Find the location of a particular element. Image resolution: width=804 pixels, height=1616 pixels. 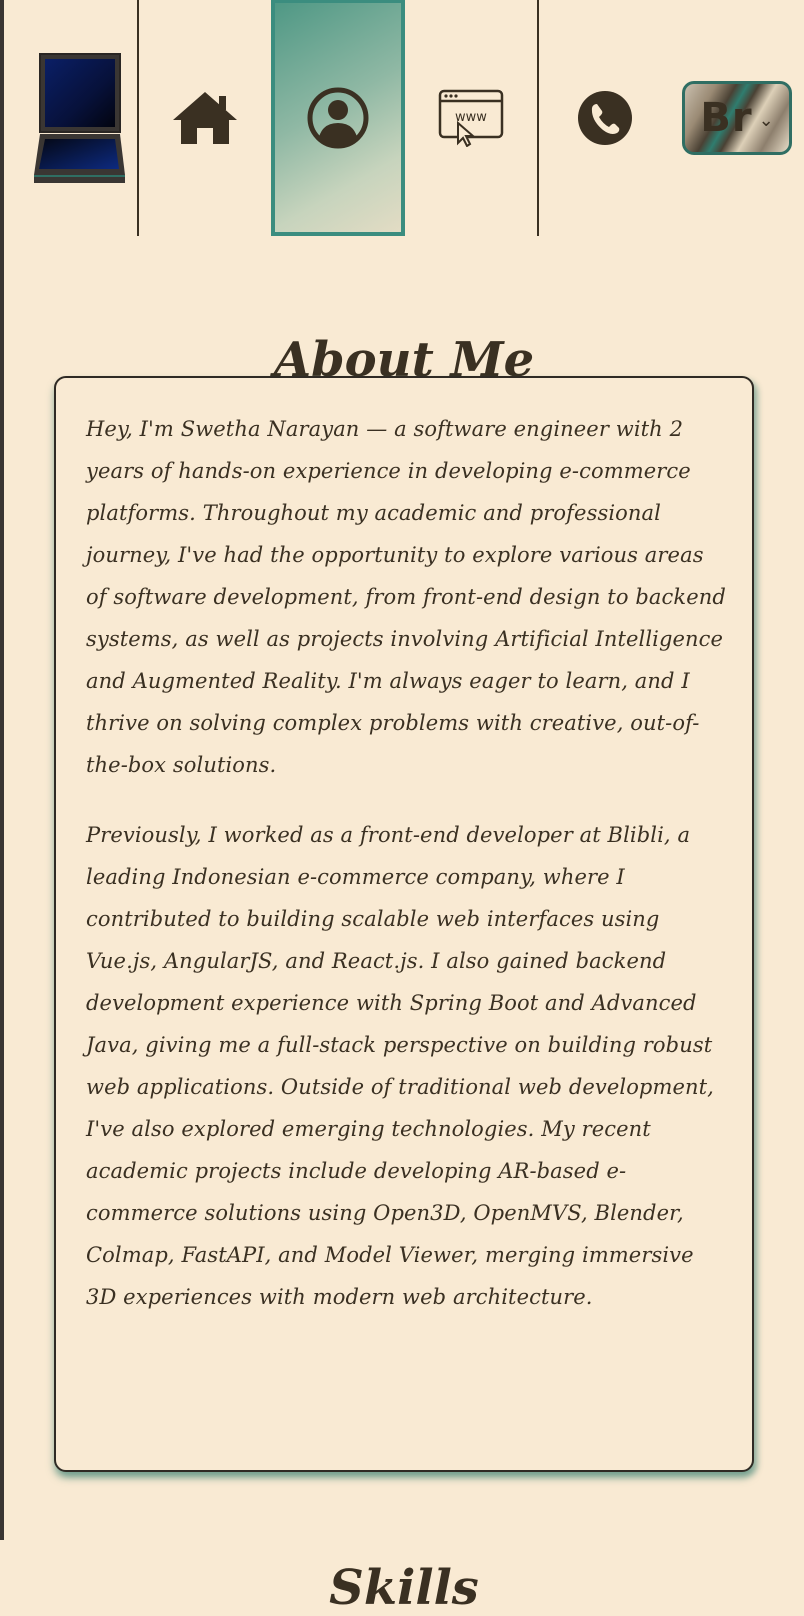

svg-text: www is located at coordinates (471, 117).